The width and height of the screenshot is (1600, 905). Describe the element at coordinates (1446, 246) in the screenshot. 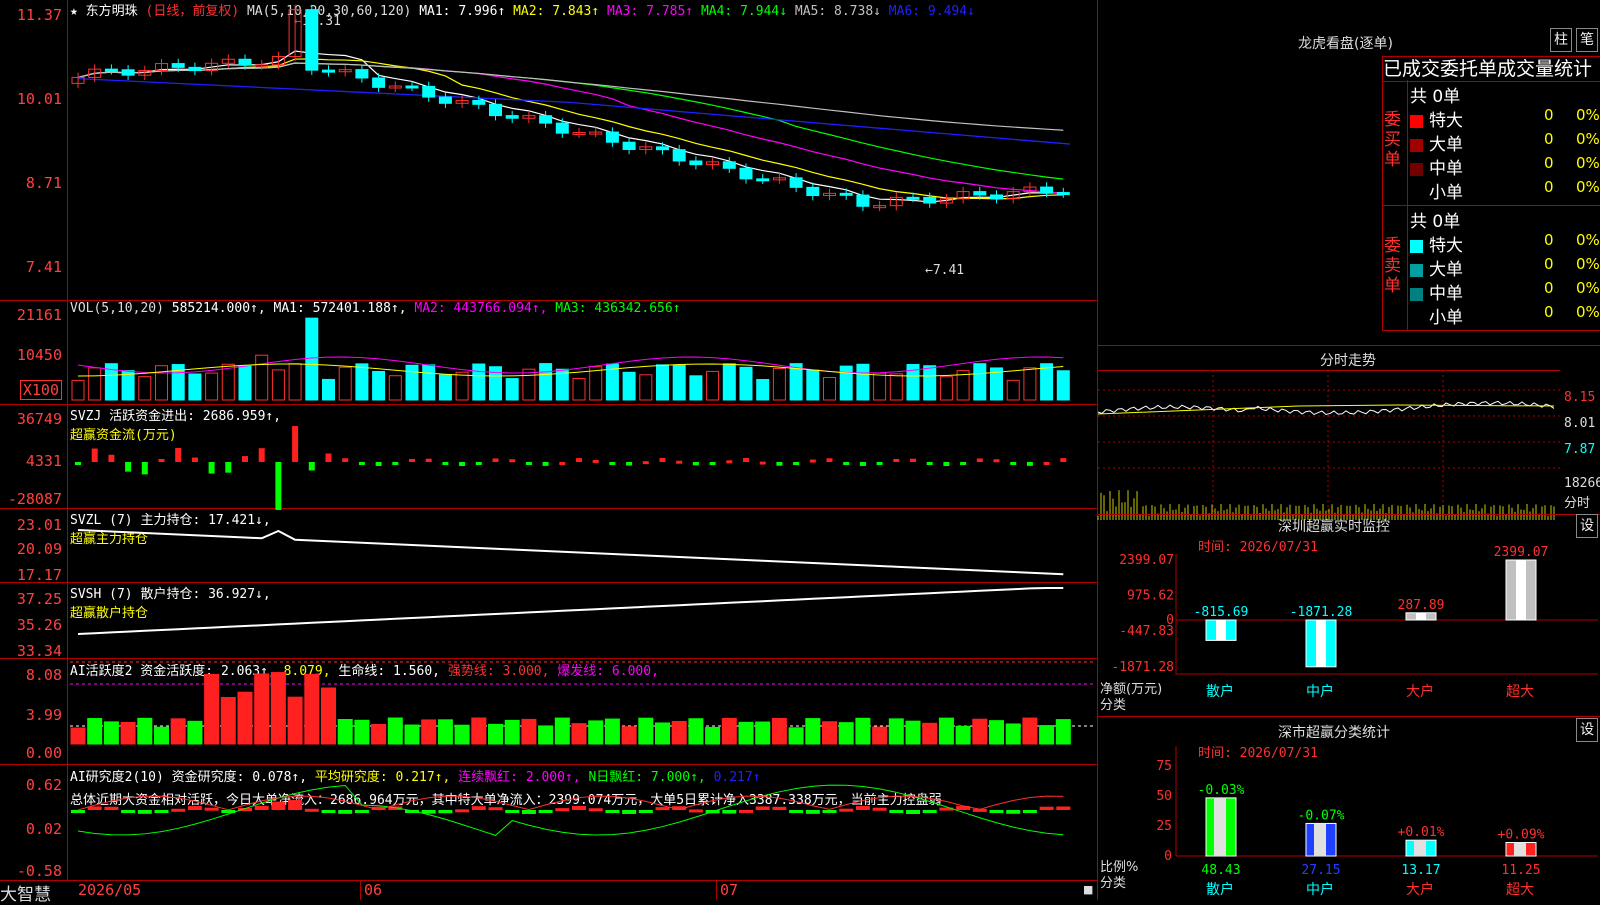

I see `order-label: 特大` at that location.